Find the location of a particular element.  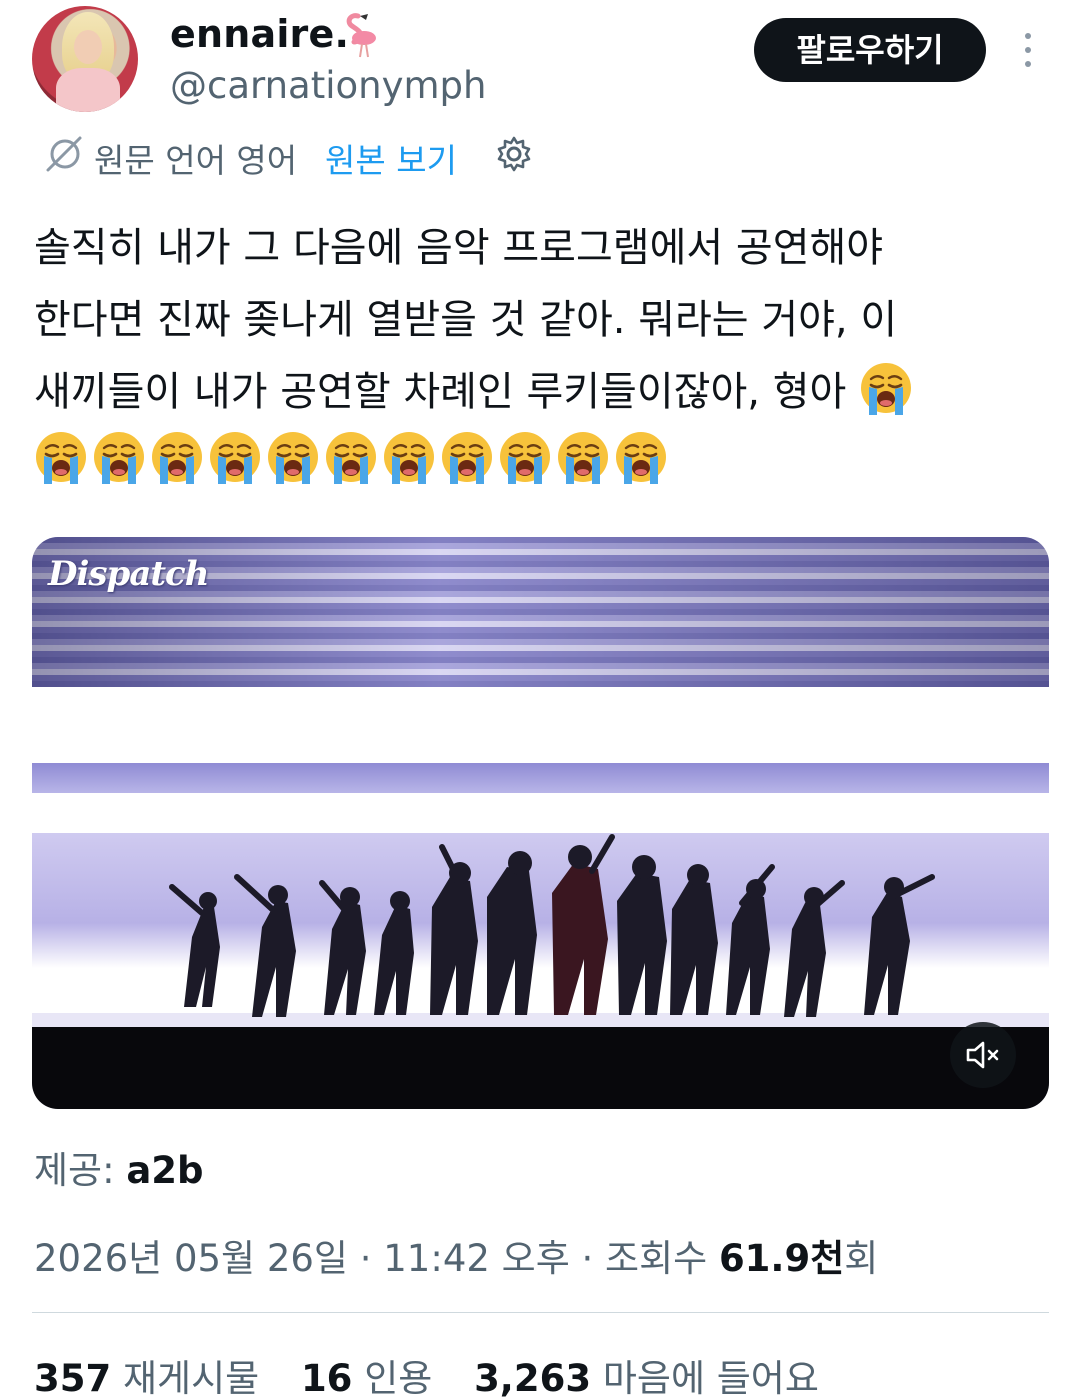

tweet-meta: 2026년 05월 26일 · 11:42 오후 · 조회수 61.9천회 is located at coordinates (456, 1255).